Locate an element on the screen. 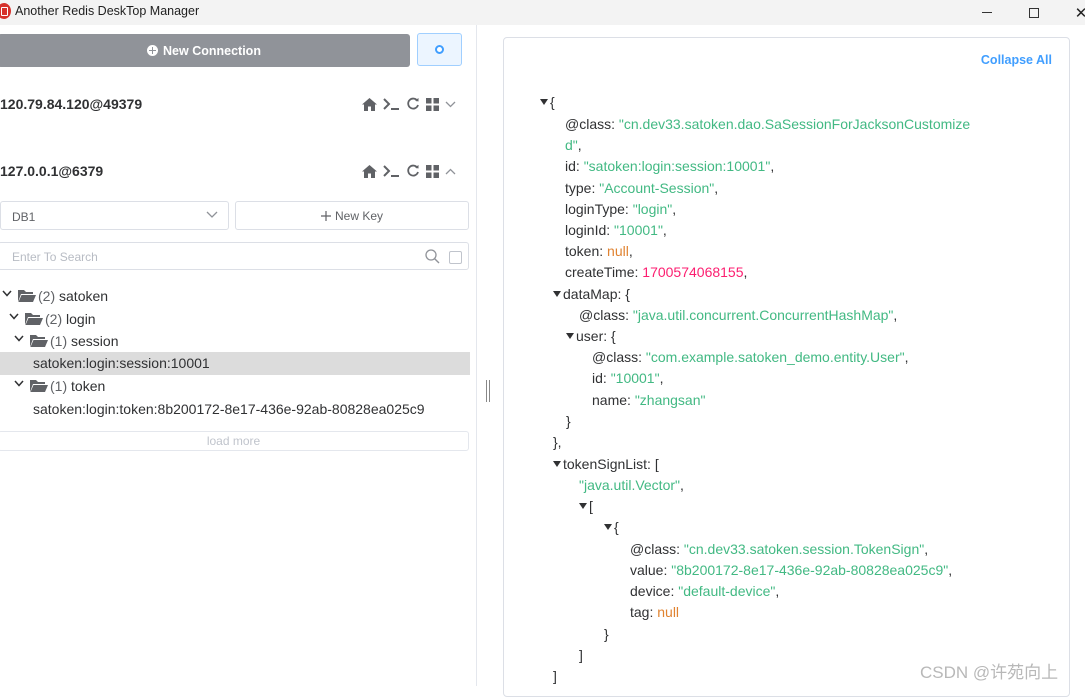 The image size is (1085, 697). json-line: [ is located at coordinates (586, 508).